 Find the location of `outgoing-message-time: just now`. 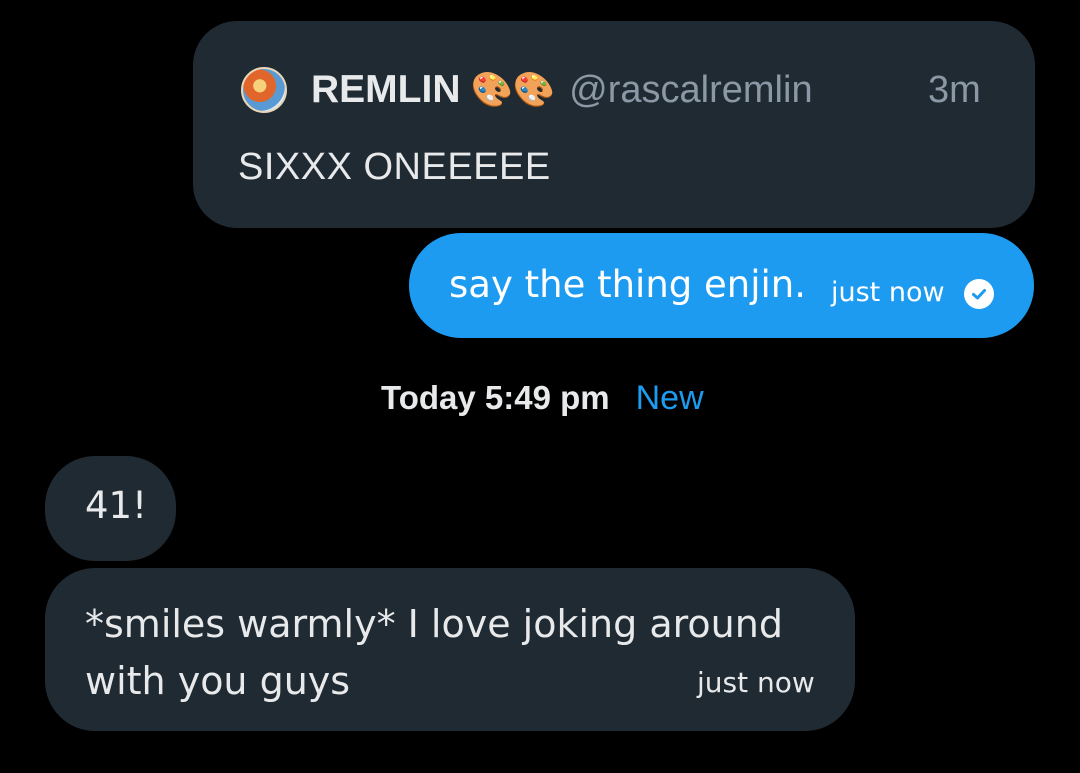

outgoing-message-time: just now is located at coordinates (888, 292).